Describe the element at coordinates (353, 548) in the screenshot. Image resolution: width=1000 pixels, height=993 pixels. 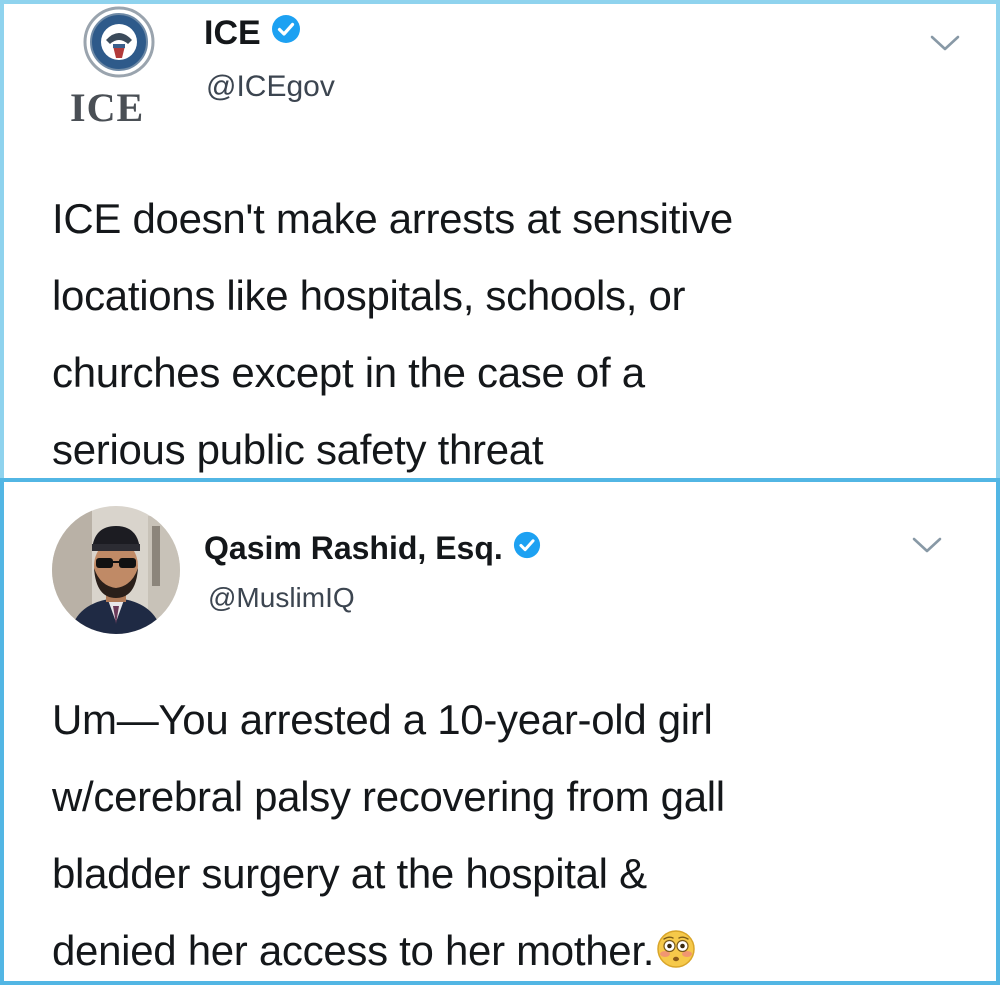
I see `display-name-text: Qasim Rashid, Esq.` at that location.